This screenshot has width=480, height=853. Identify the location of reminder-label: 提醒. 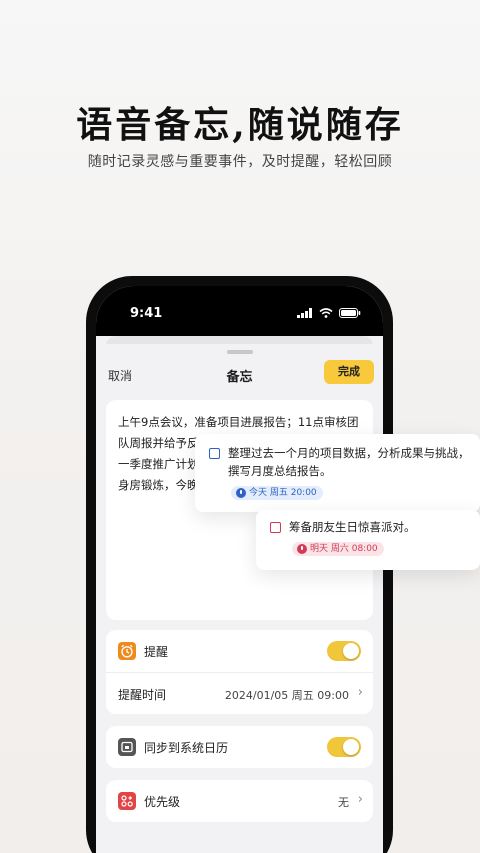
(156, 652).